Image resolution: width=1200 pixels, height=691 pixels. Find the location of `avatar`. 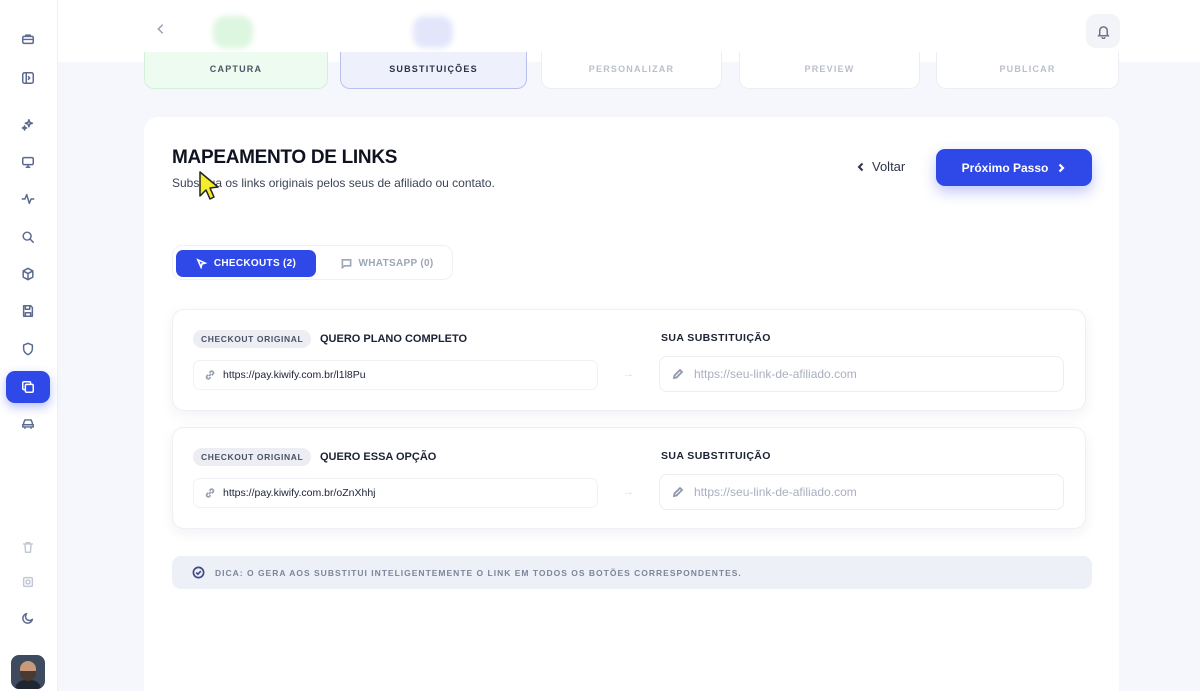

avatar is located at coordinates (28, 672).